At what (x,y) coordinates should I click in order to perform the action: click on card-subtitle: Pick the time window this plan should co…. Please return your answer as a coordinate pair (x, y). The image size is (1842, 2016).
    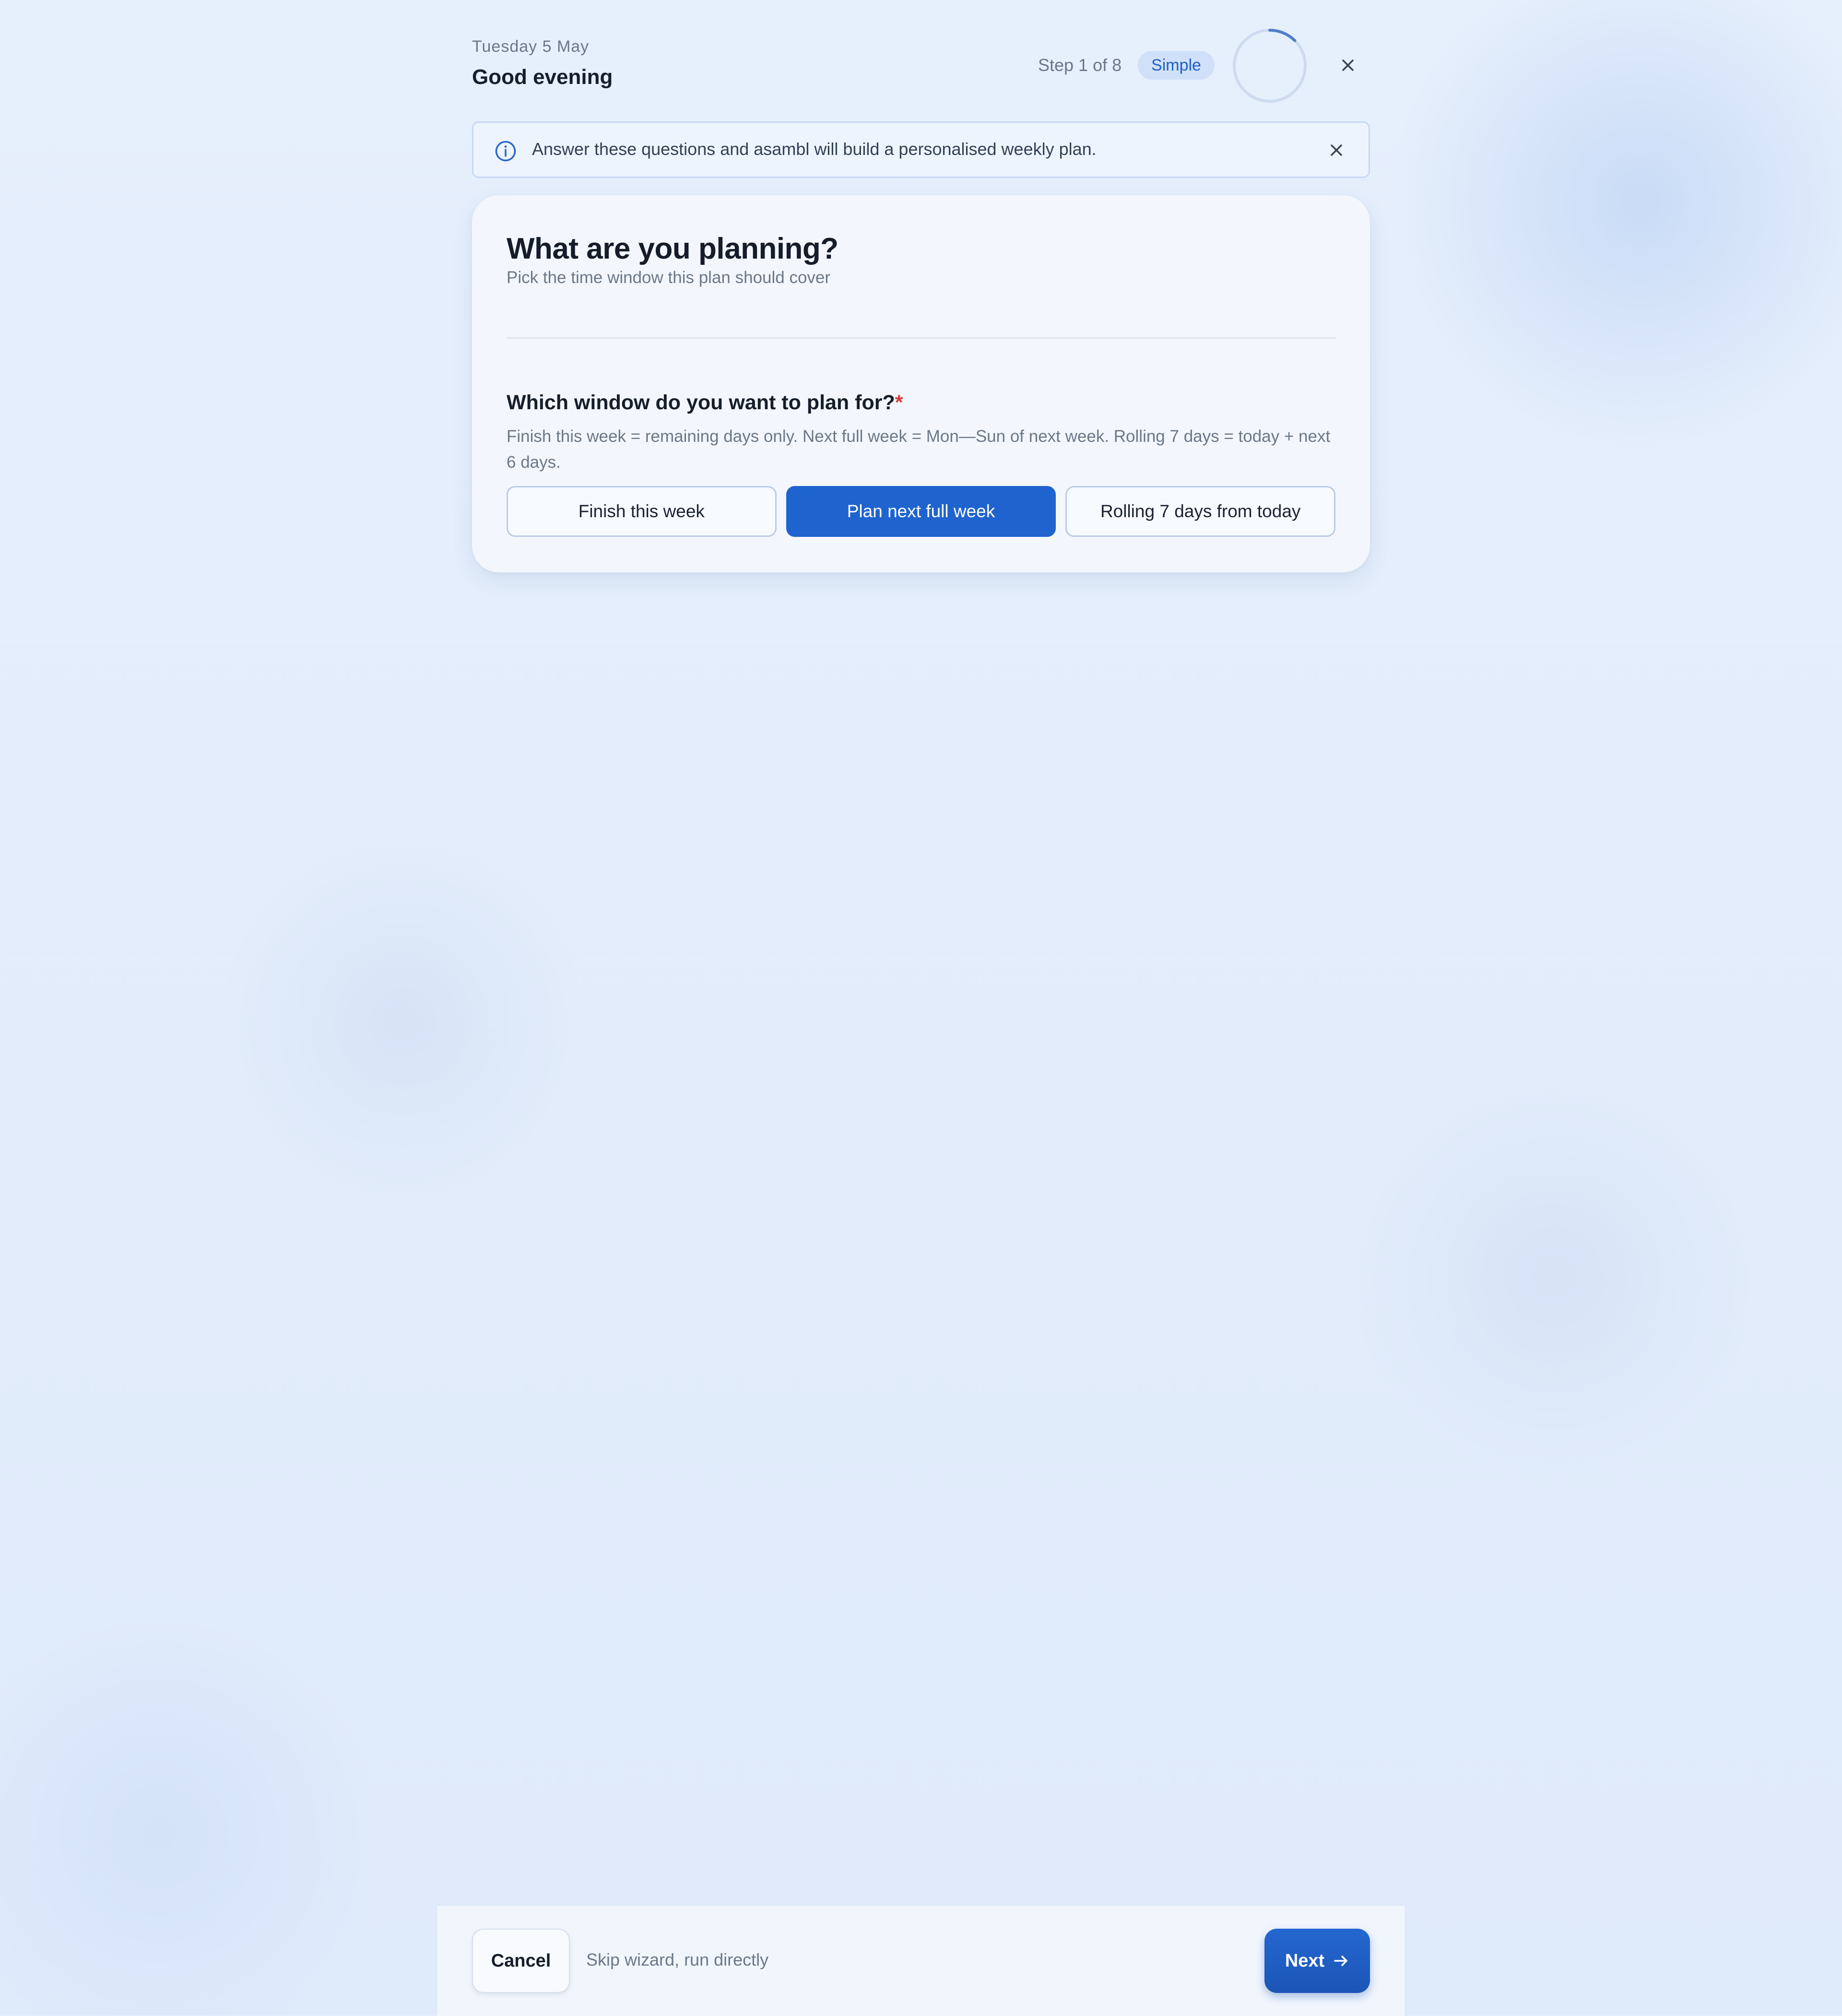
    Looking at the image, I should click on (669, 277).